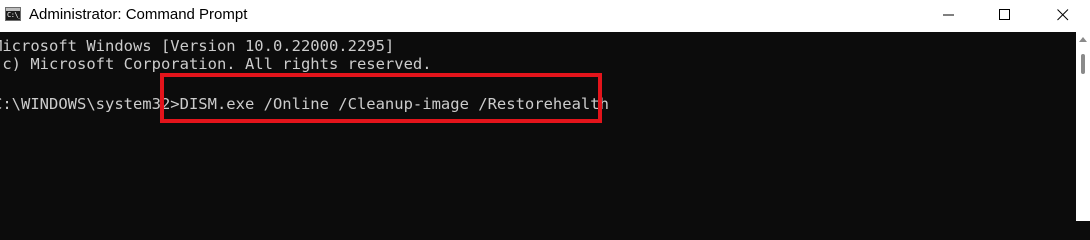 Image resolution: width=1090 pixels, height=240 pixels. Describe the element at coordinates (381, 98) in the screenshot. I see `command-highlight-box` at that location.